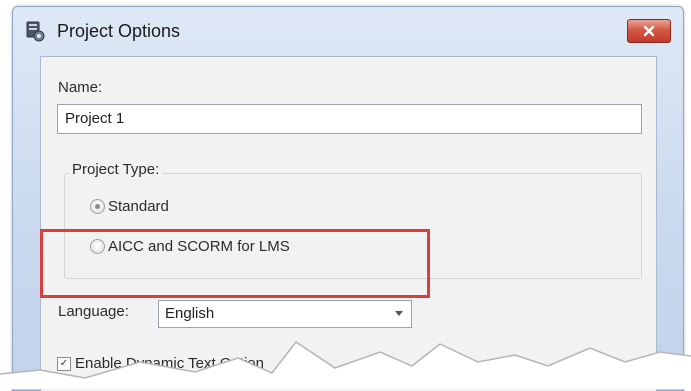 This screenshot has width=691, height=391. What do you see at coordinates (235, 263) in the screenshot?
I see `language-highlight-box` at bounding box center [235, 263].